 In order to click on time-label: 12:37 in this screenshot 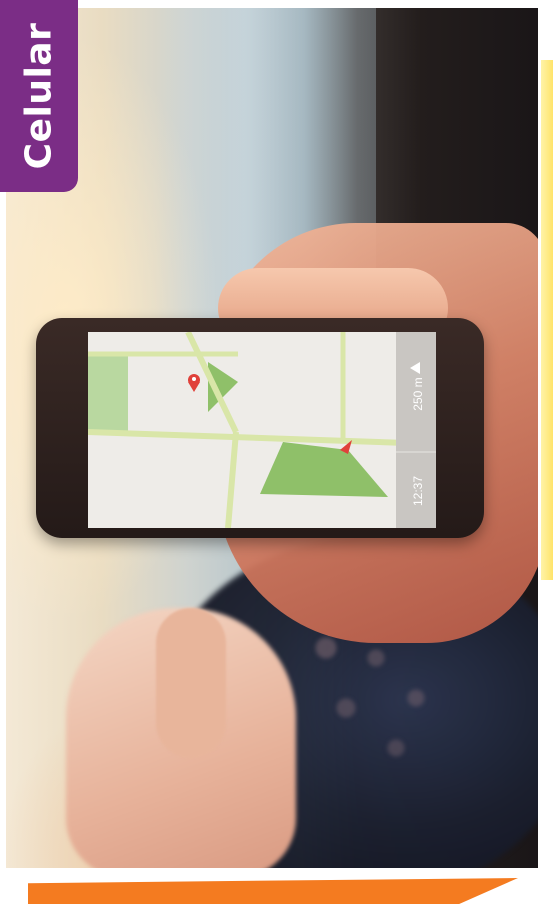, I will do `click(418, 491)`.